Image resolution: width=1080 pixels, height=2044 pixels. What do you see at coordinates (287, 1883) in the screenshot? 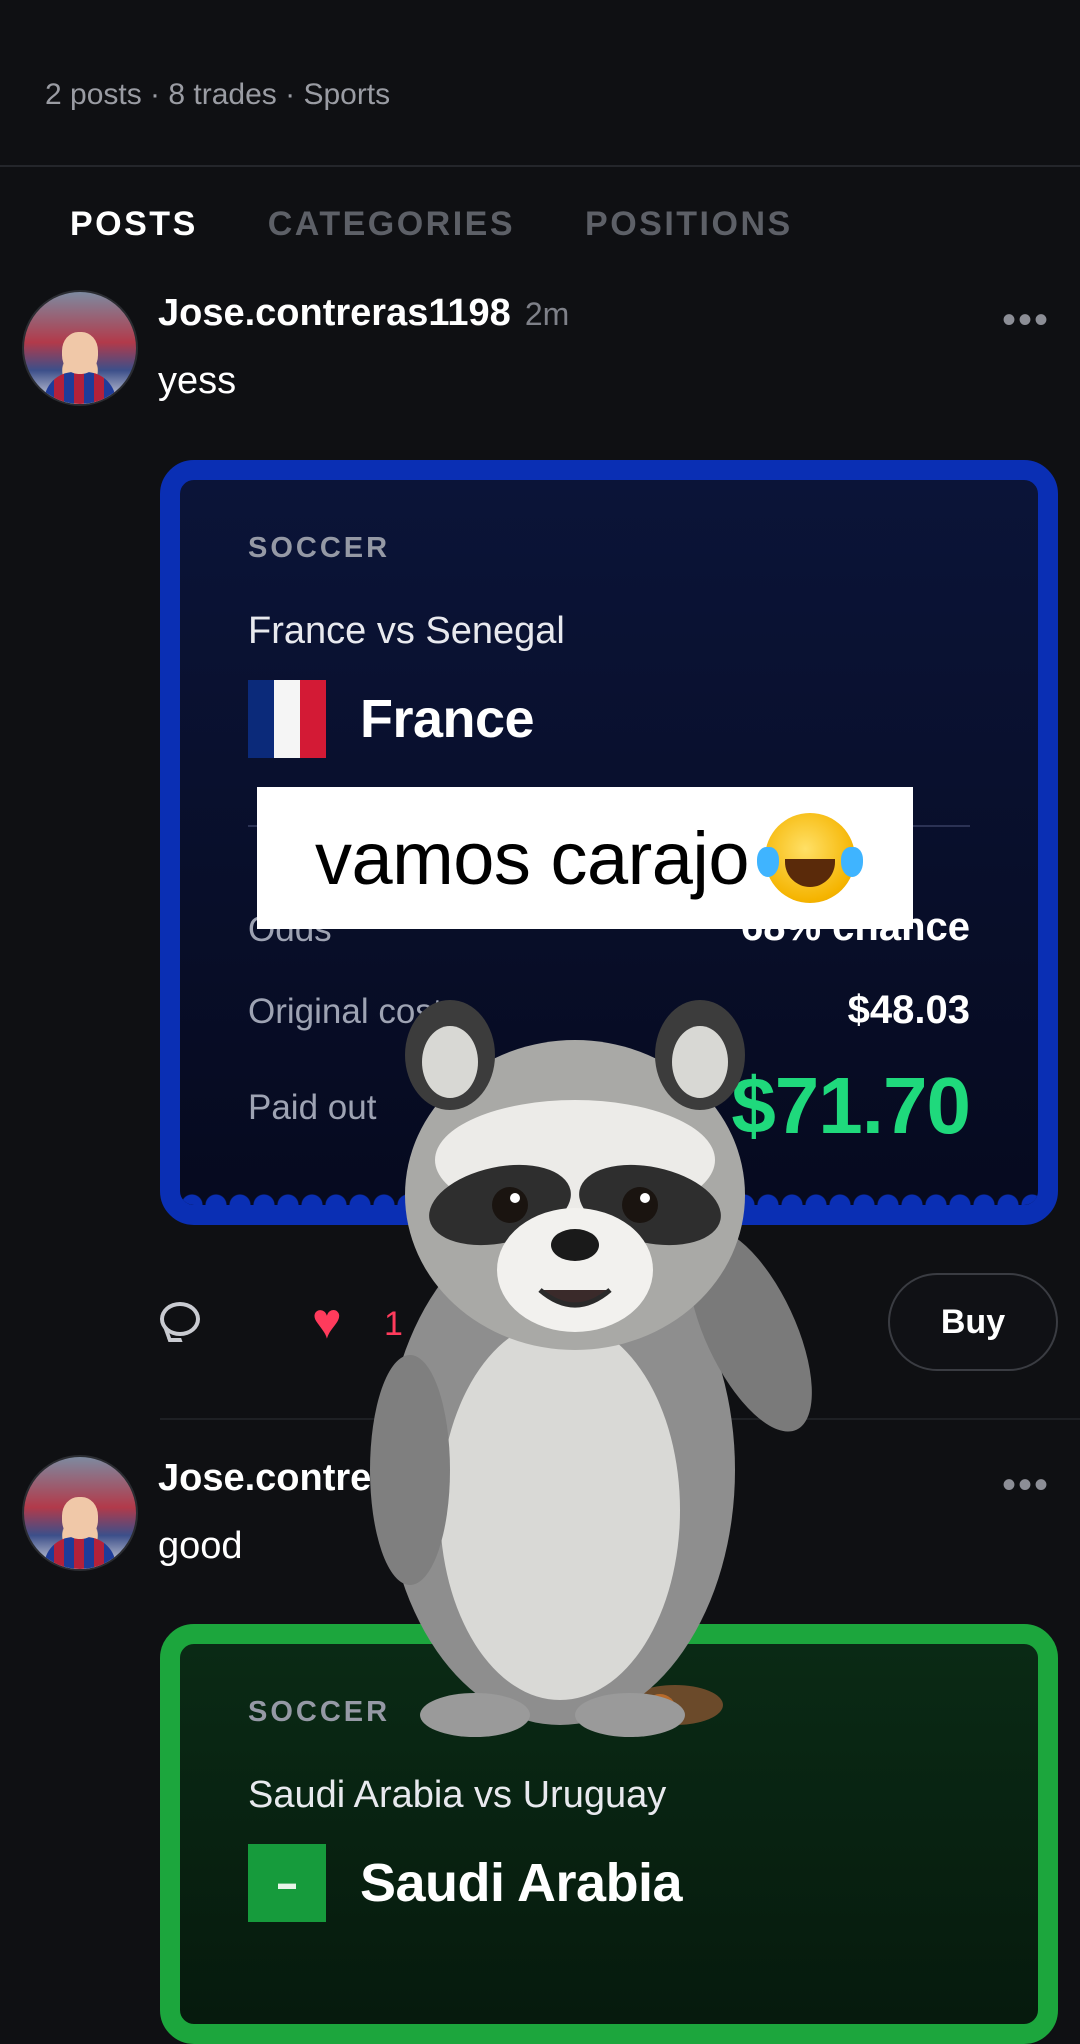
I see `saudi-arabia-flag-icon: ▬` at bounding box center [287, 1883].